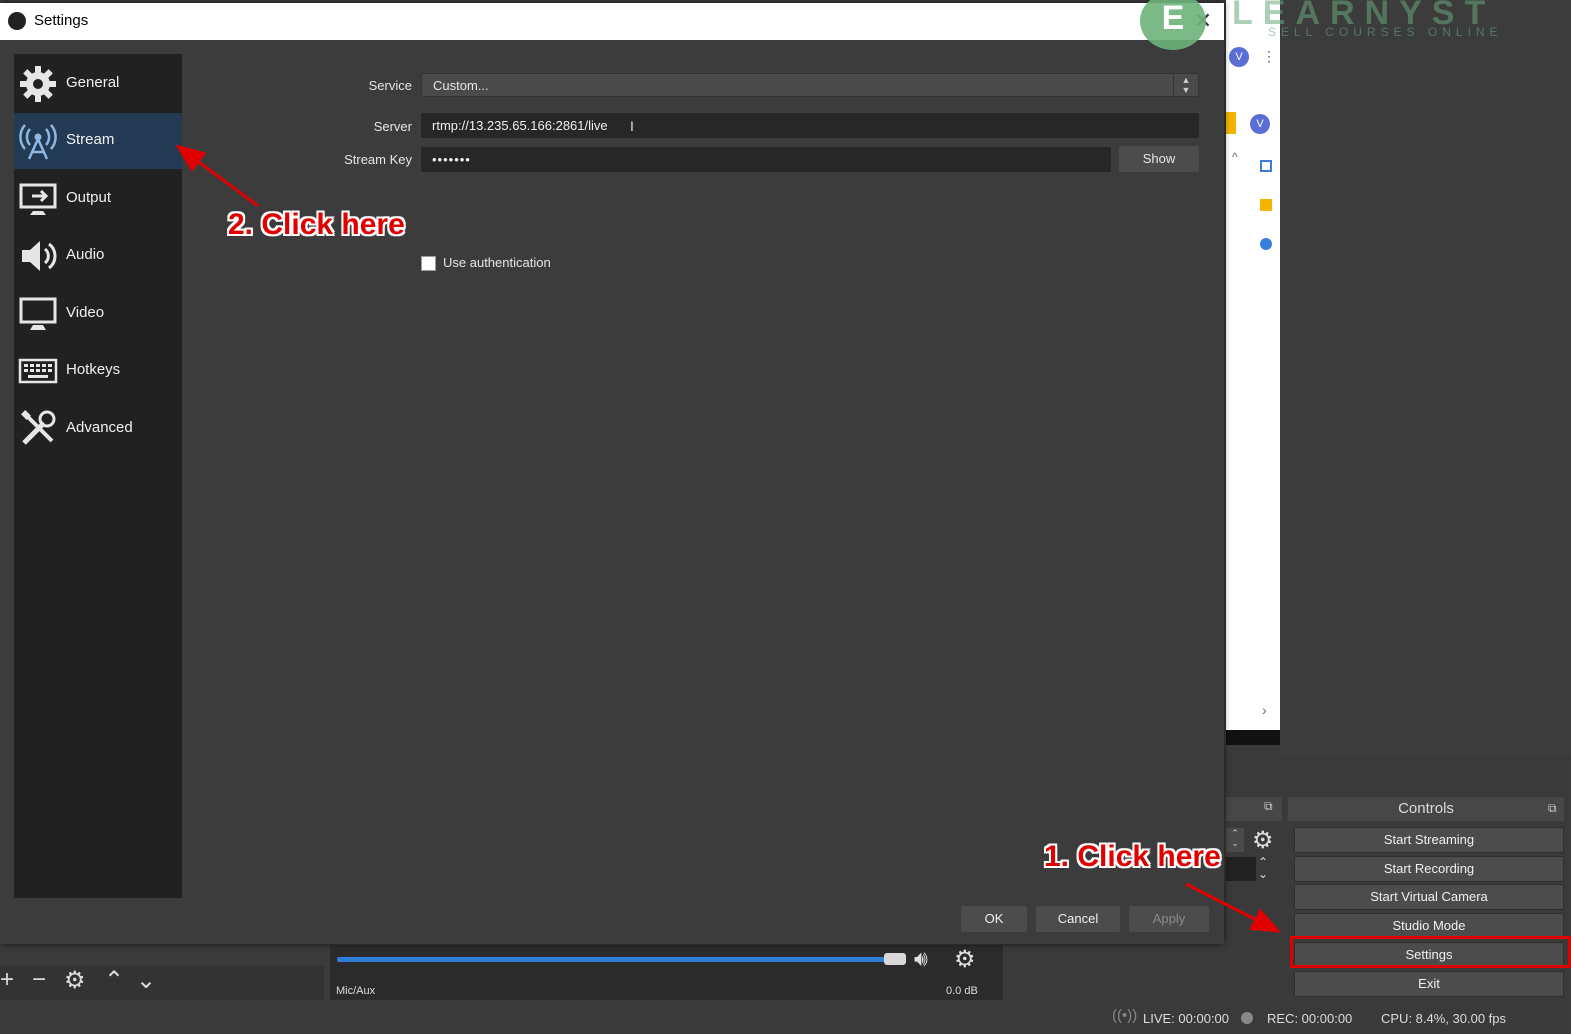  Describe the element at coordinates (316, 224) in the screenshot. I see `annotation-step-2: 2. Click here` at that location.